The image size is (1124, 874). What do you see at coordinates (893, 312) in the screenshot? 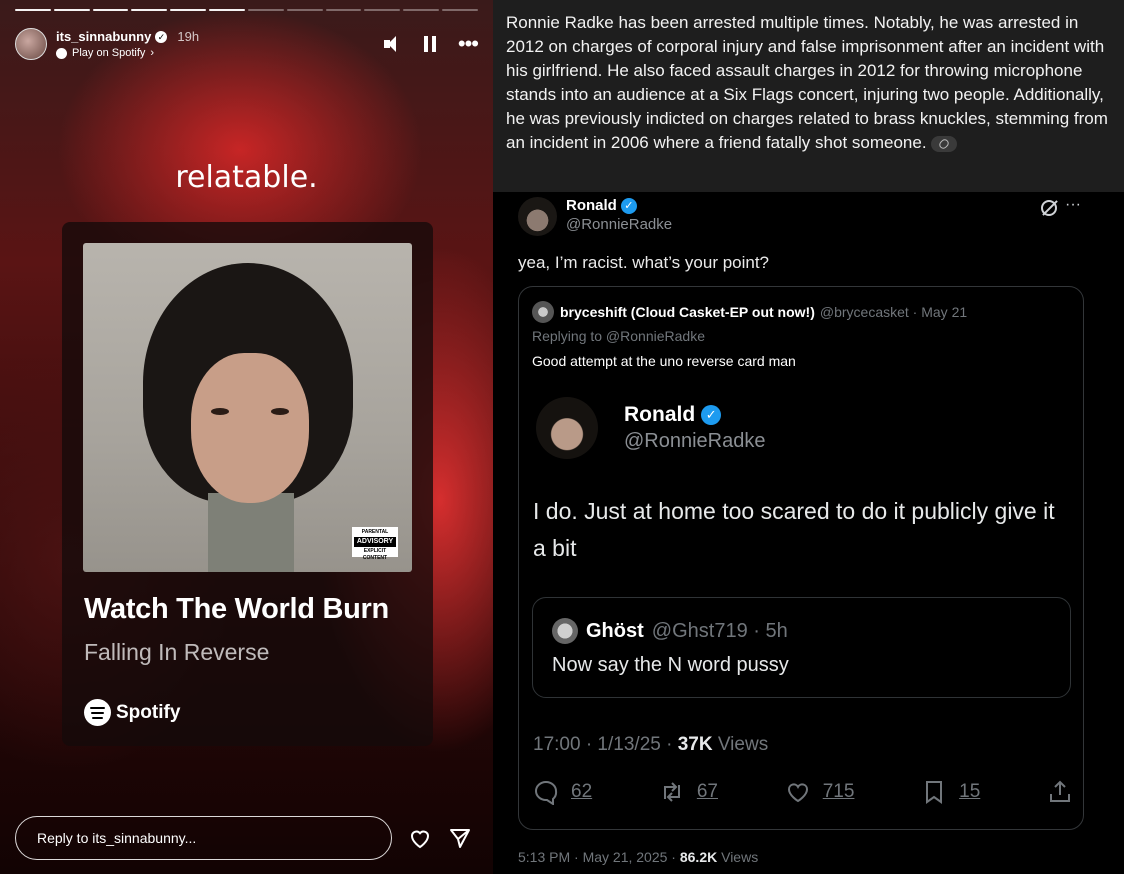
I see `quoted-author-handle: @brycecasket · May 21` at bounding box center [893, 312].